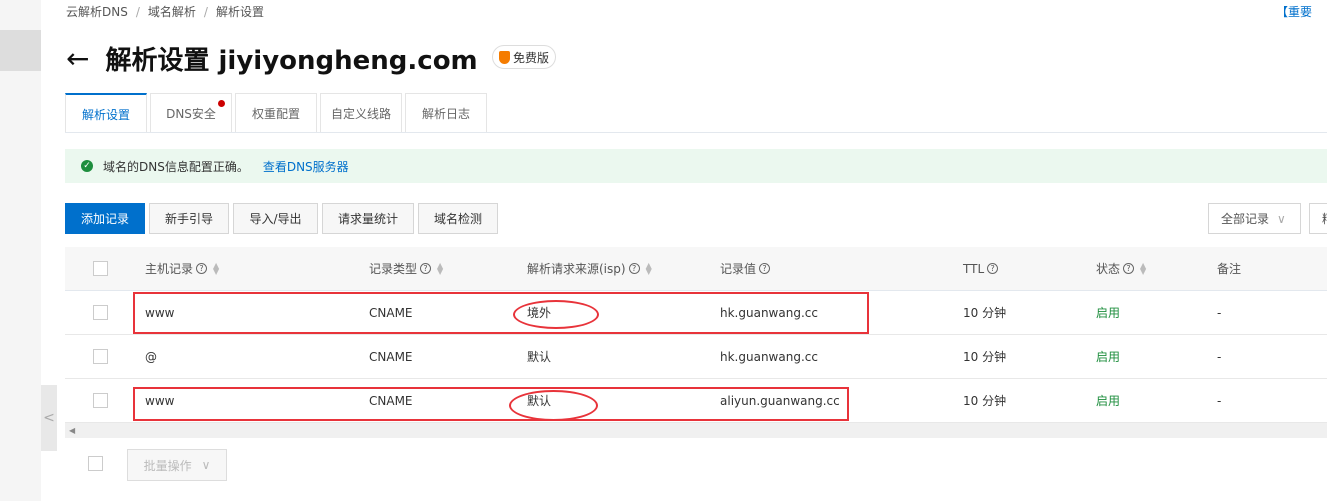 This screenshot has height=501, width=1327. Describe the element at coordinates (745, 268) in the screenshot. I see `col-value: 记录值?` at that location.